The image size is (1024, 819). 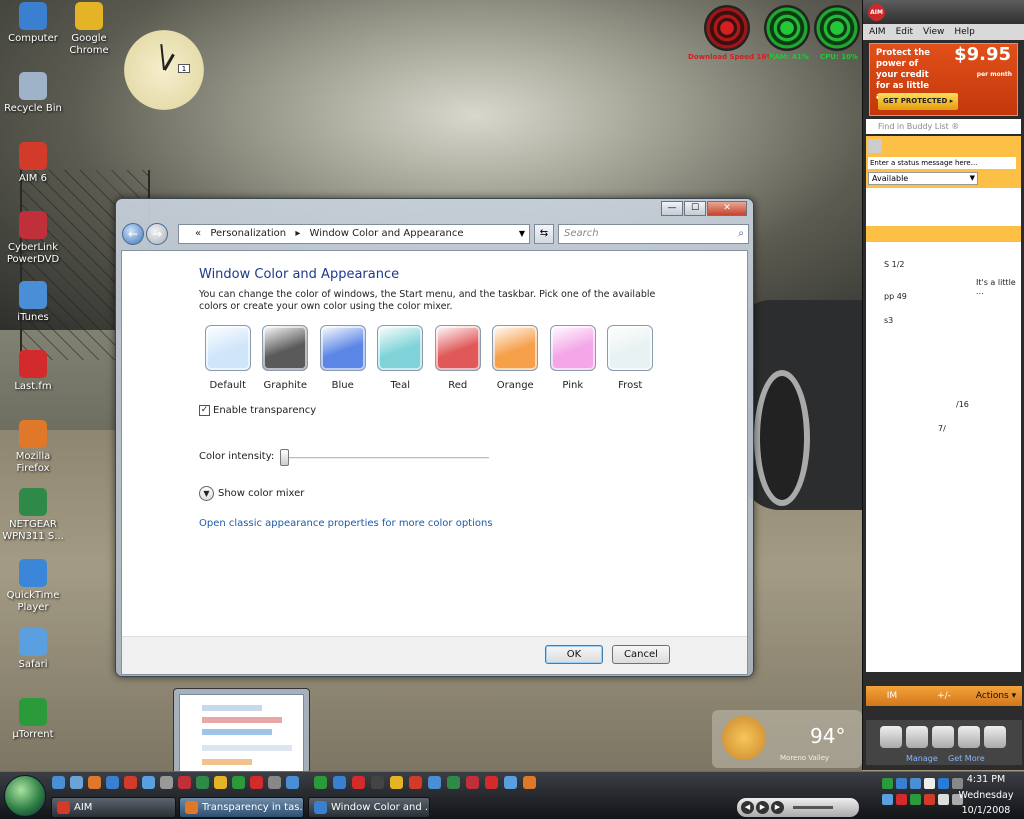 I want to click on aim-tab-2: Actions ▾, so click(x=996, y=696).